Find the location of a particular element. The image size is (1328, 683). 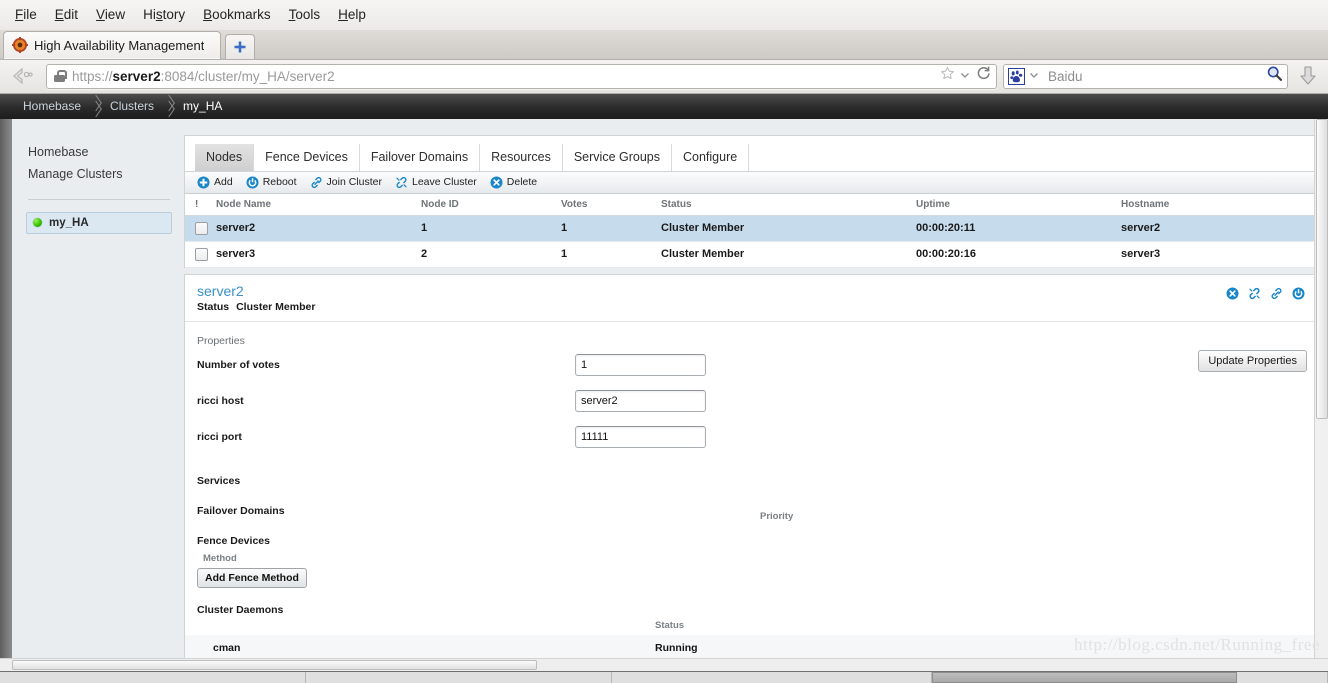

leave-cluster-icon is located at coordinates (1254, 296).